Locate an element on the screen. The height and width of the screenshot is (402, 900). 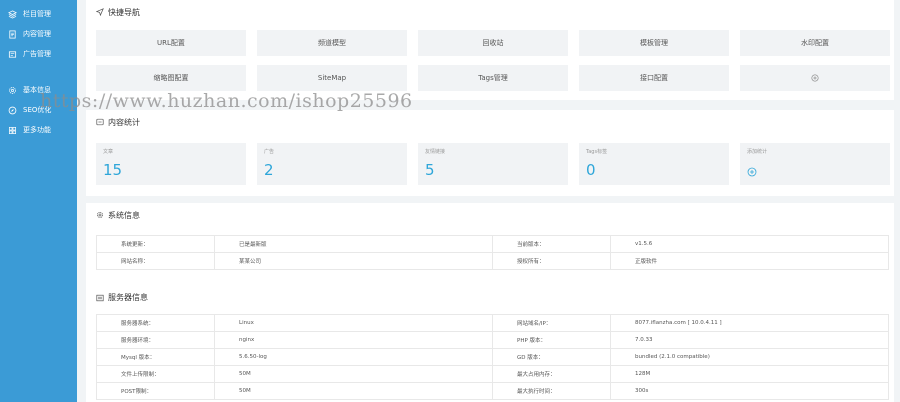
server-info-title: 服务器信息 is located at coordinates (122, 297).